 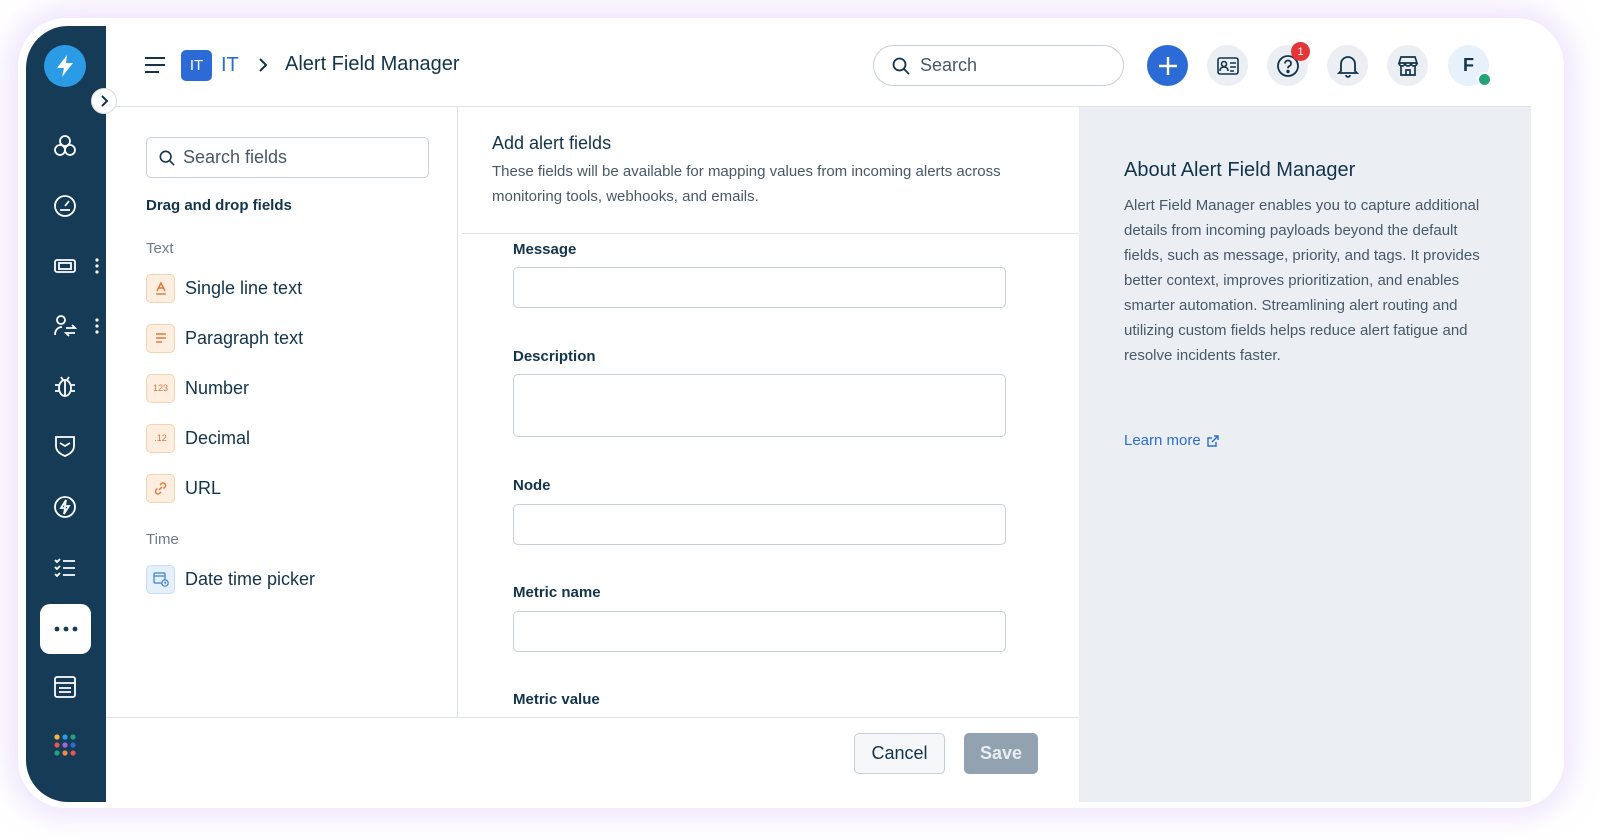 What do you see at coordinates (160, 248) in the screenshot?
I see `group-label-text: Text` at bounding box center [160, 248].